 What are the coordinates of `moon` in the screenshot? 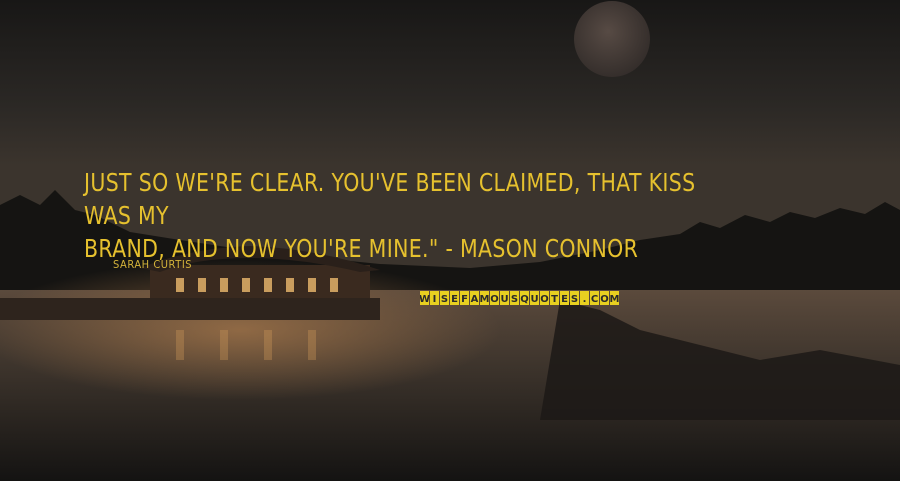 It's located at (612, 39).